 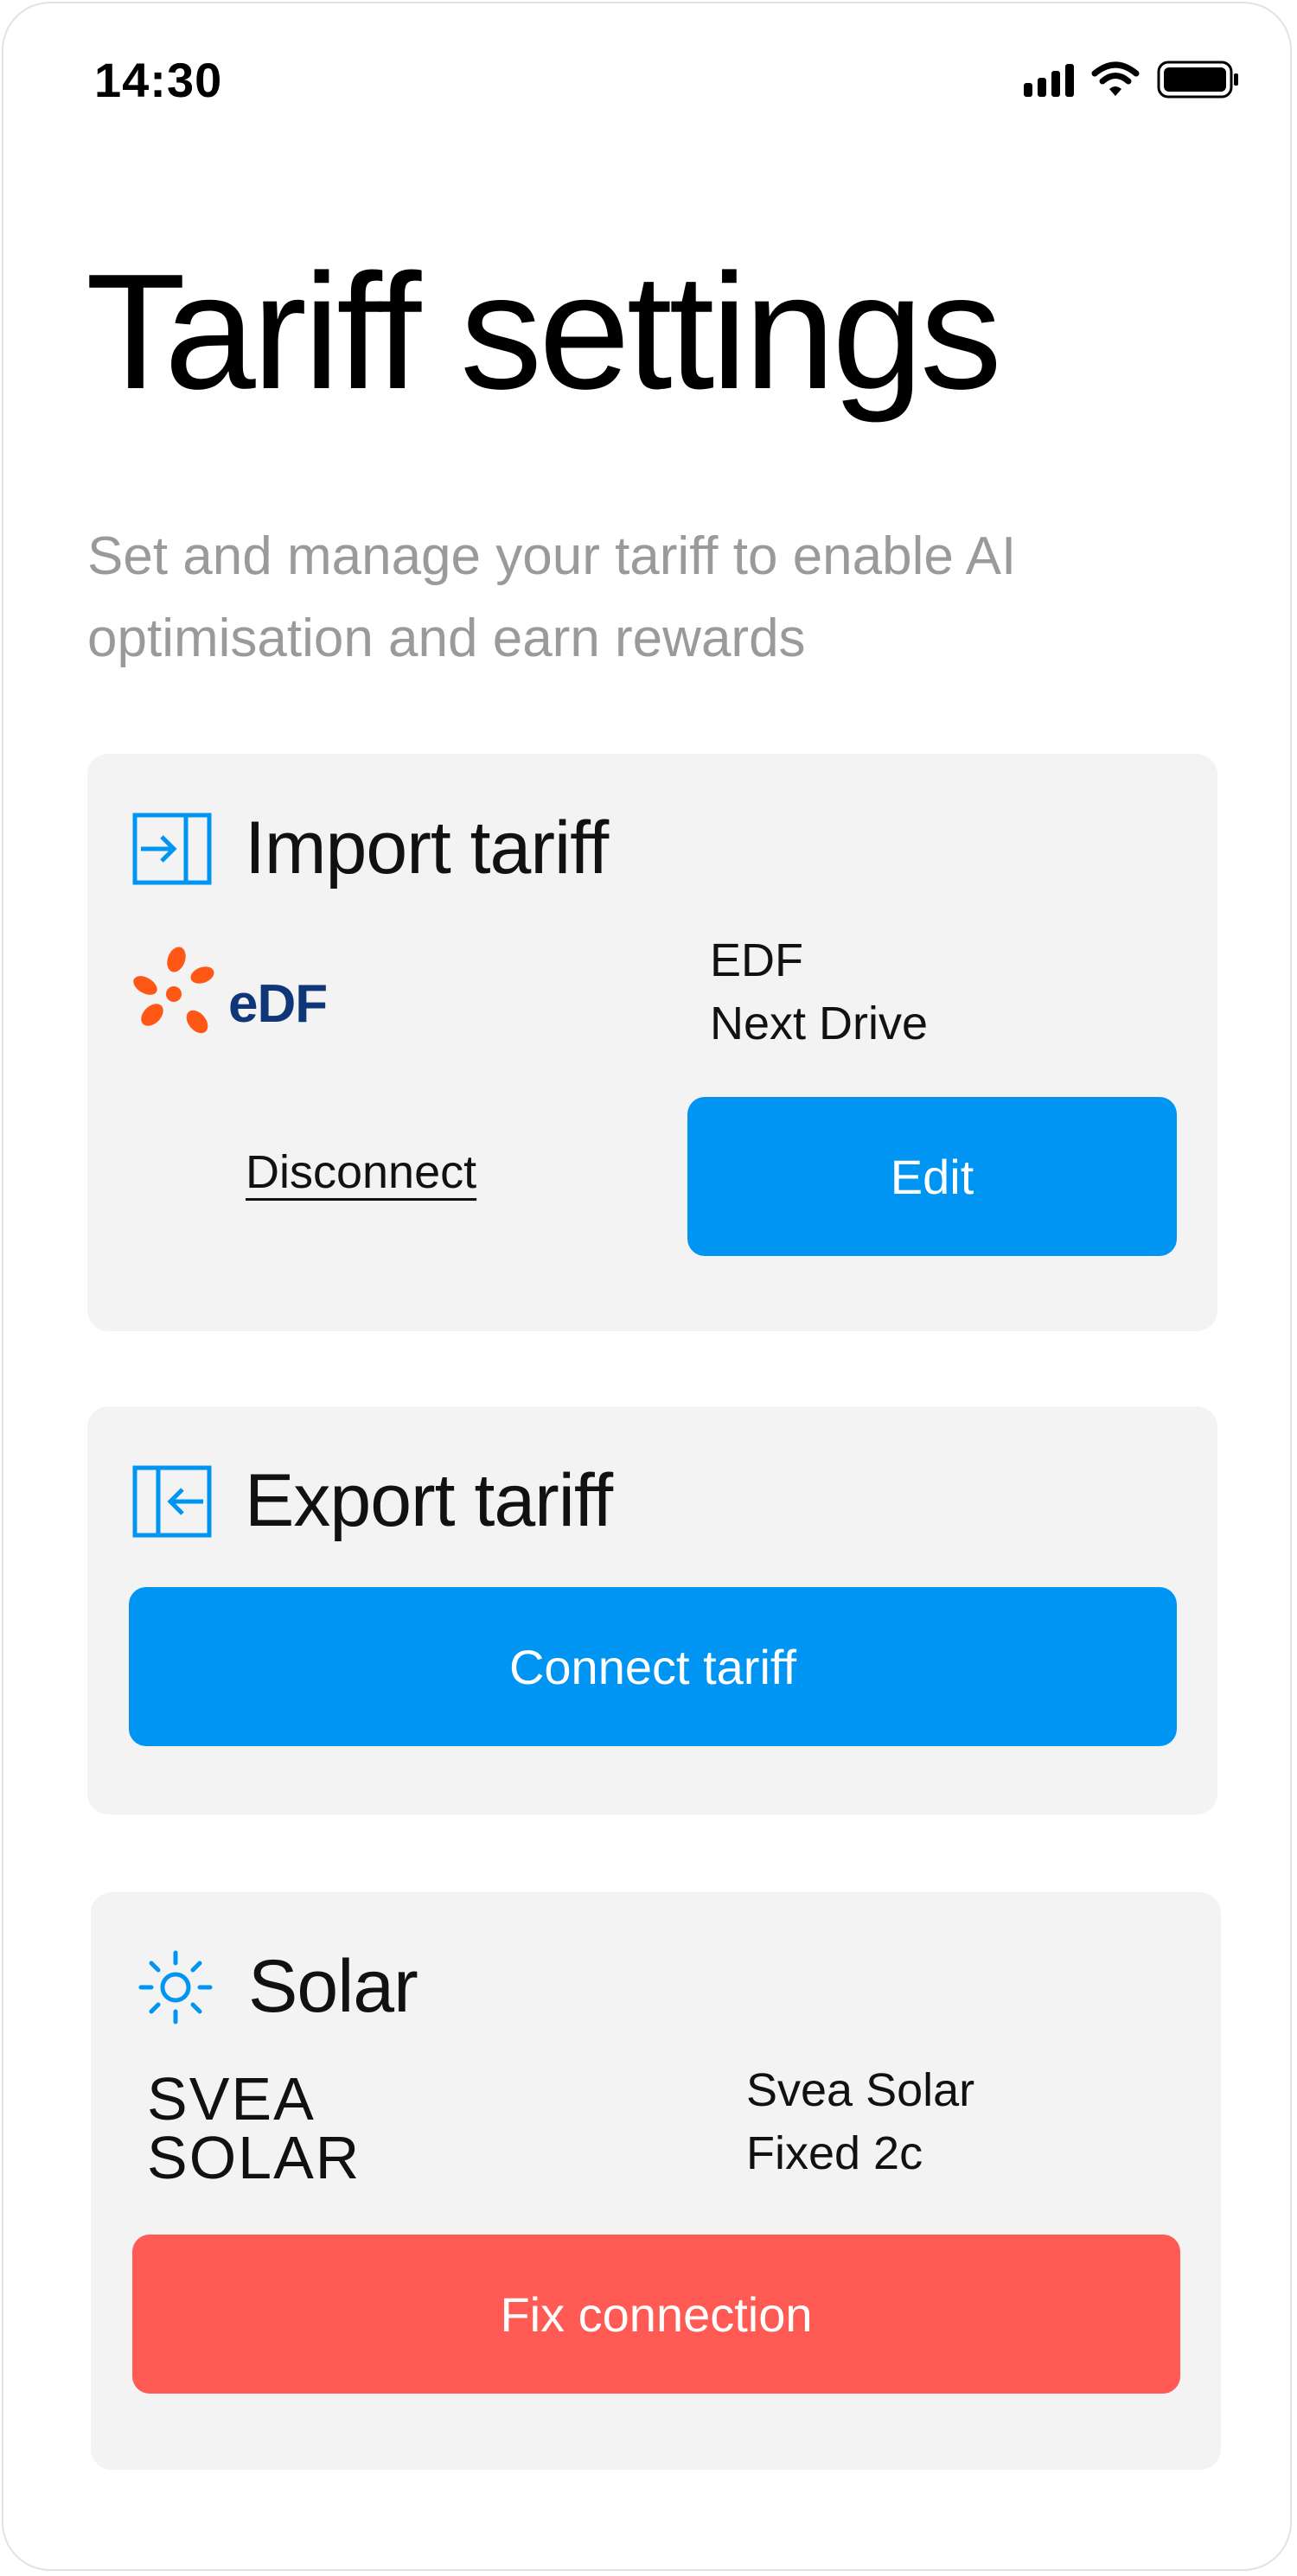 I want to click on import-card-title: Import tariff, so click(x=427, y=848).